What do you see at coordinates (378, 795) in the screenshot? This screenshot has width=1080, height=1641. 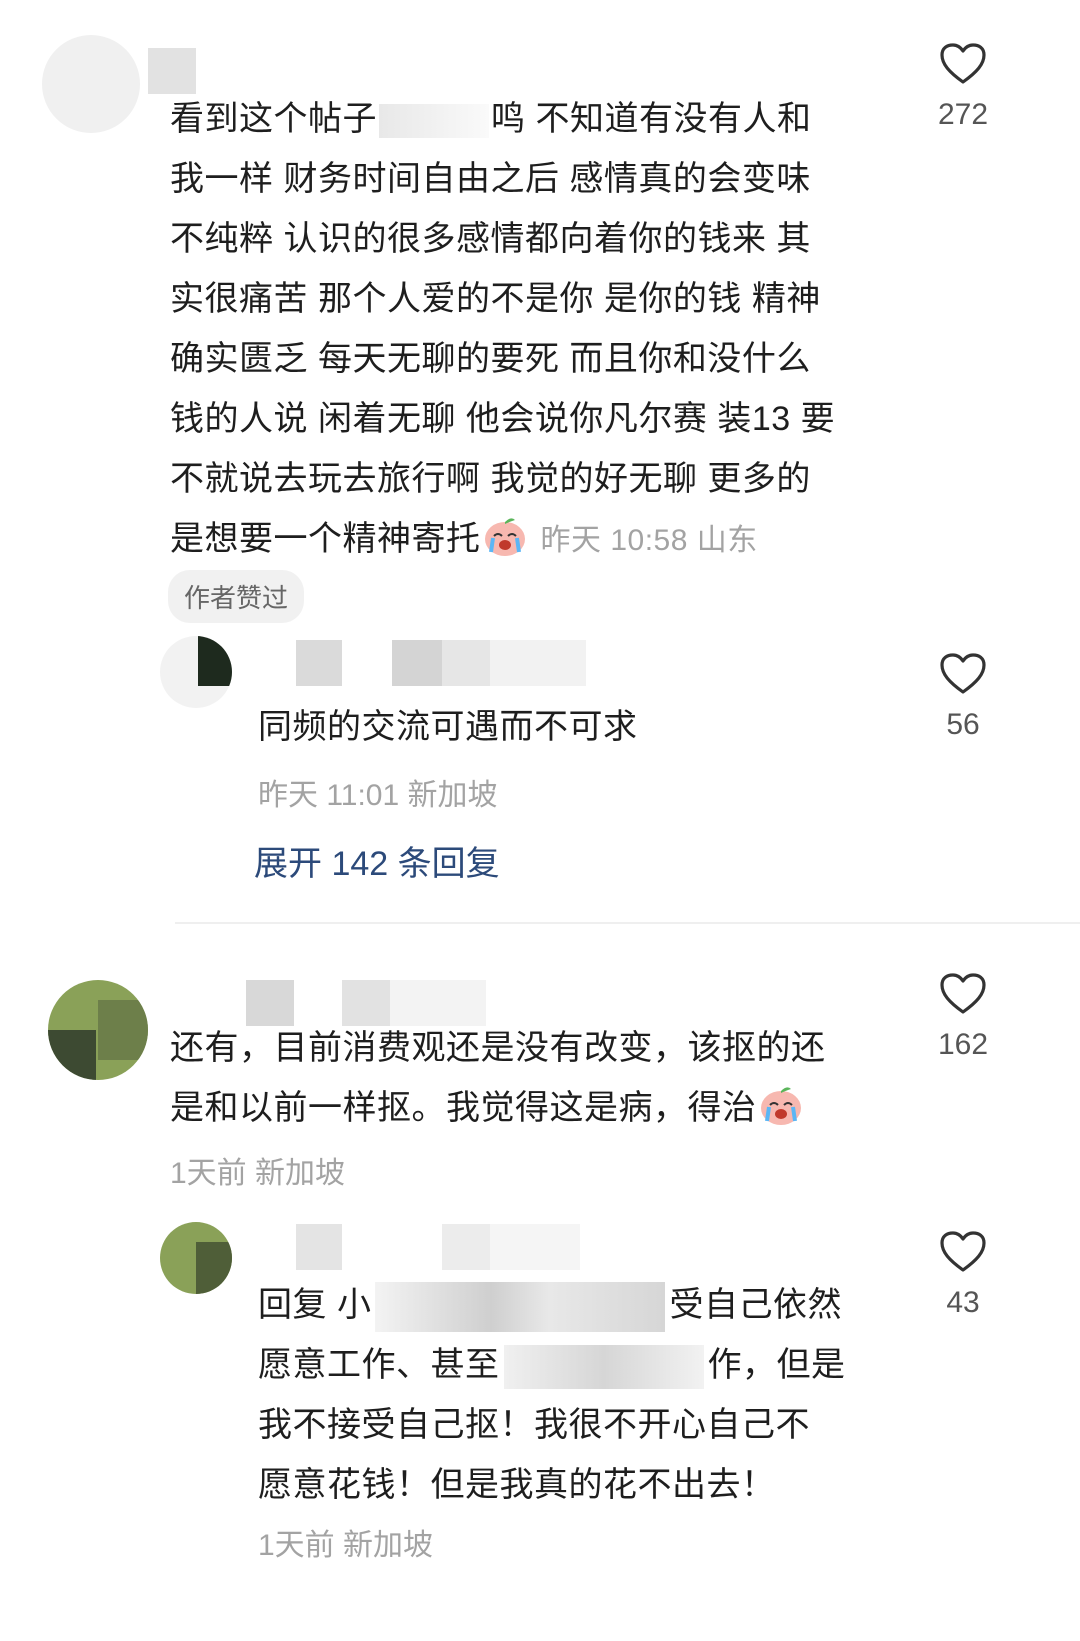 I see `reply-meta: 昨天 11:01 新加坡` at bounding box center [378, 795].